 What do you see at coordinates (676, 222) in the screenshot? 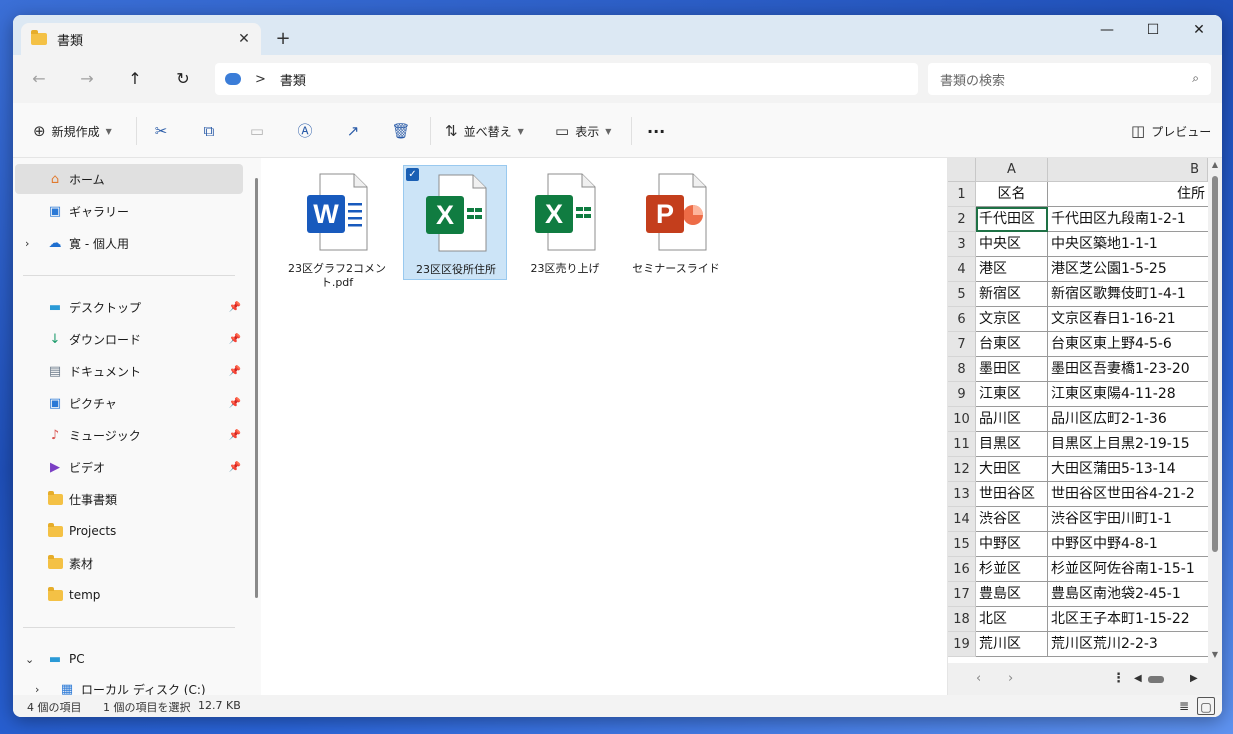
I see `file-item: P セミナースライド` at bounding box center [676, 222].